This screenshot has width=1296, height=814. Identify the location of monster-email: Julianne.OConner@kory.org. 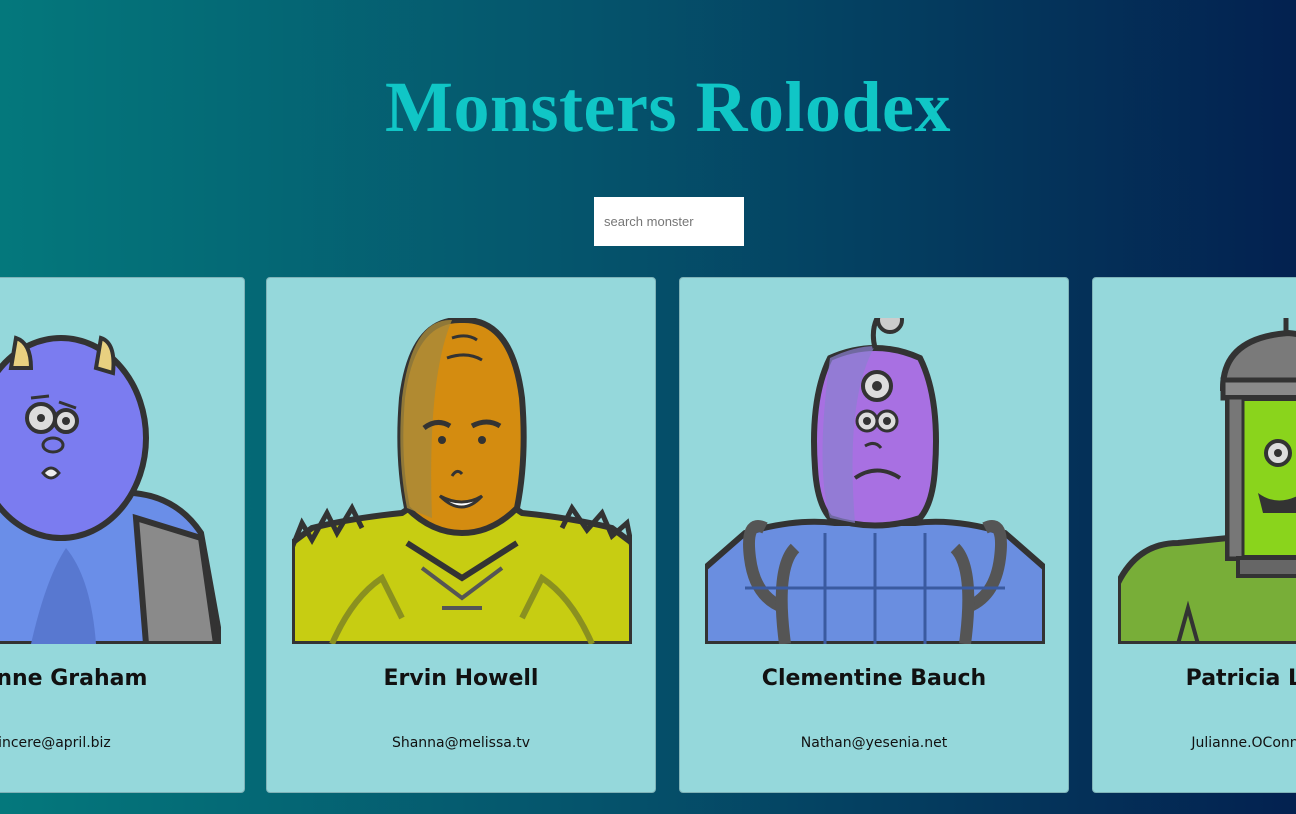
(1243, 743).